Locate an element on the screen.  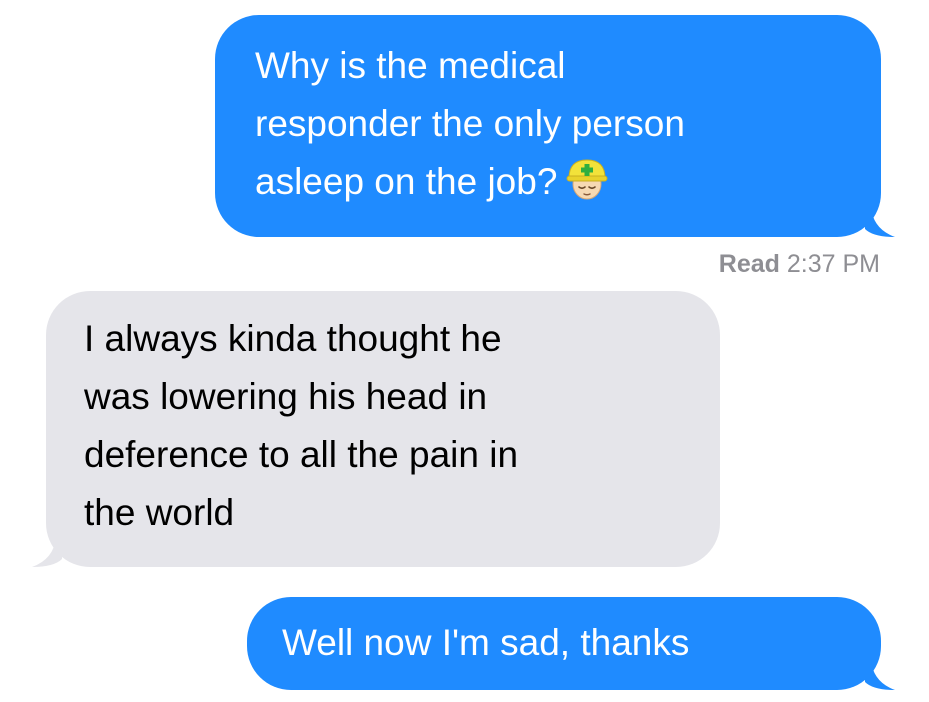
message-text-line: asleep on the job? is located at coordinates (553, 182).